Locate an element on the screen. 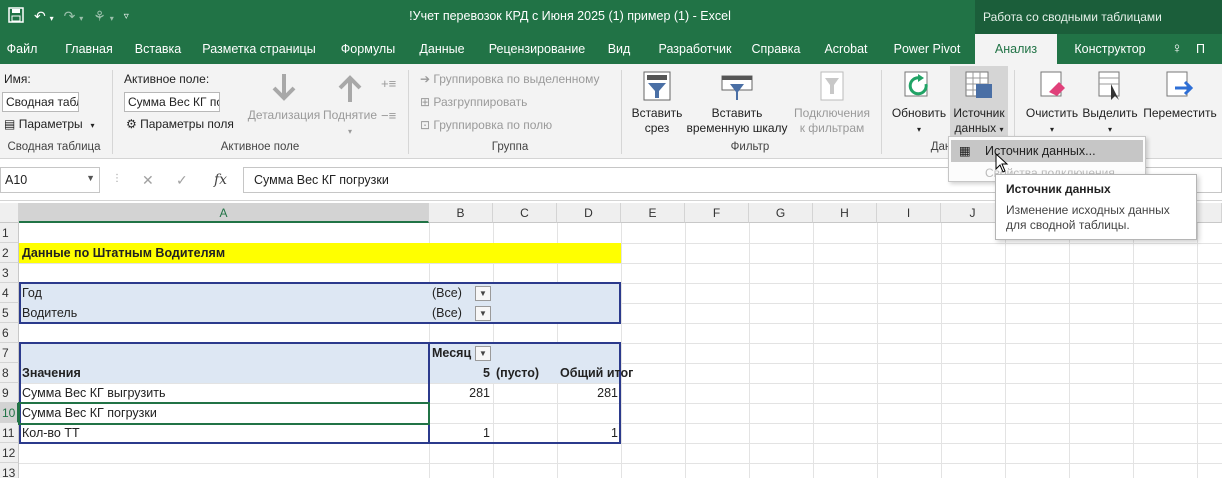 Image resolution: width=1222 pixels, height=478 pixels. row-header: 12 is located at coordinates (9, 453).